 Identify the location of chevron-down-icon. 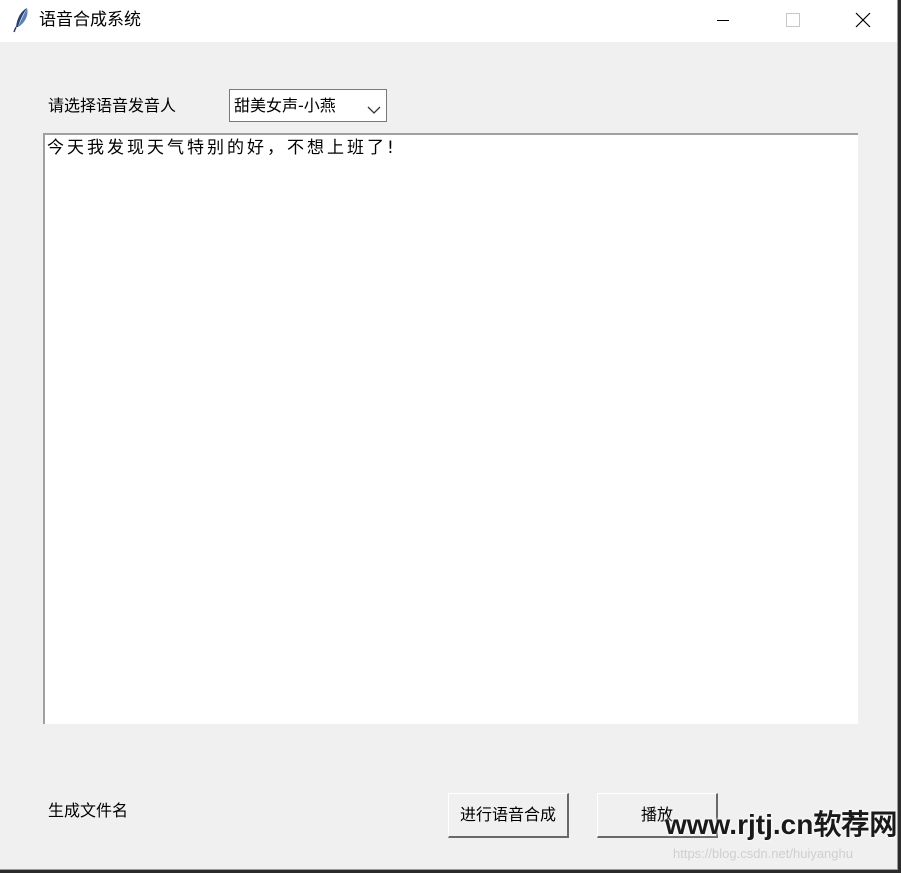
(374, 107).